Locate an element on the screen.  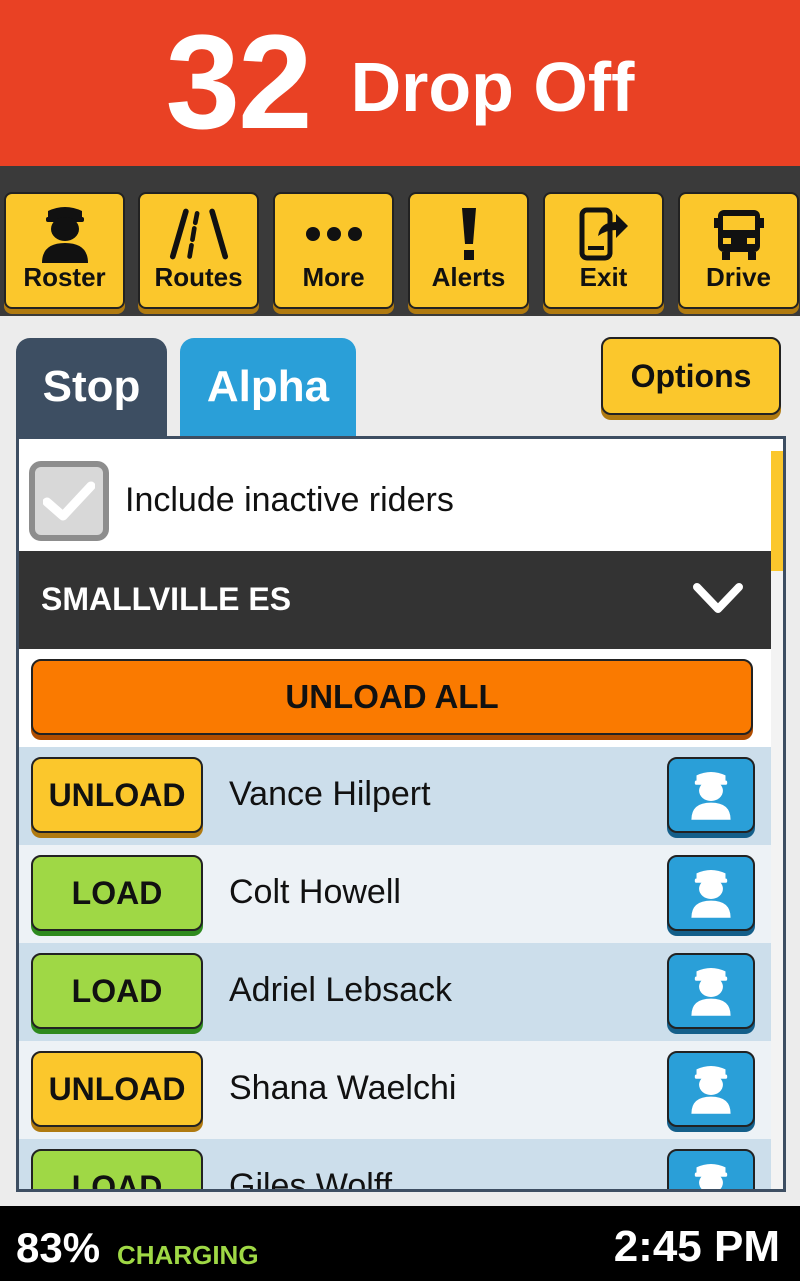
rider-row: LOAD Giles Wolff is located at coordinates (395, 1165).